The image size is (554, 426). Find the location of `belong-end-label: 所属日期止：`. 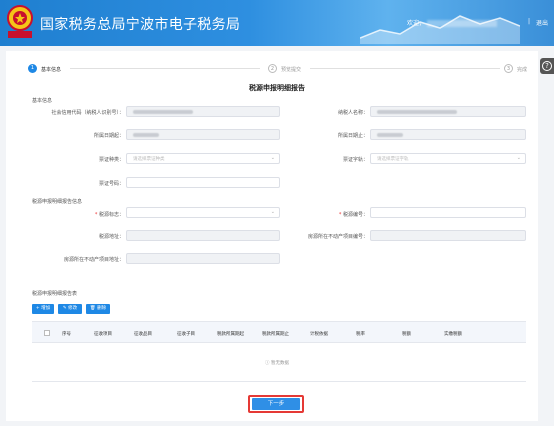

belong-end-label: 所属日期止： is located at coordinates (352, 136).